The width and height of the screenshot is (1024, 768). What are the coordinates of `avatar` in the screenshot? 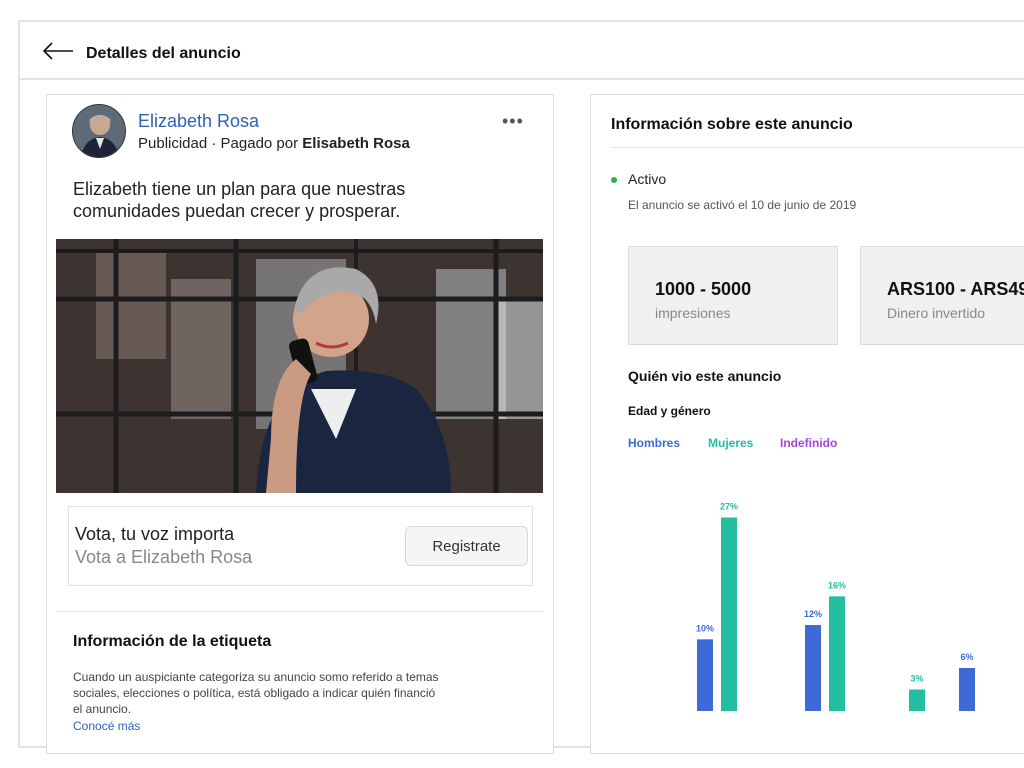 It's located at (99, 131).